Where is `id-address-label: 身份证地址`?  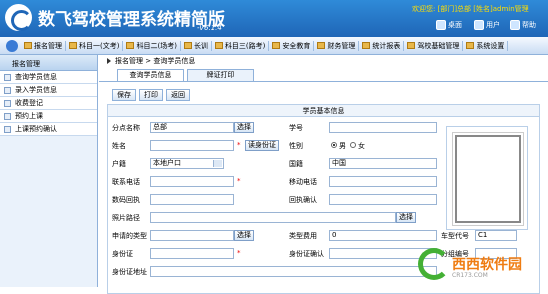
id-address-label: 身份证地址 is located at coordinates (129, 272).